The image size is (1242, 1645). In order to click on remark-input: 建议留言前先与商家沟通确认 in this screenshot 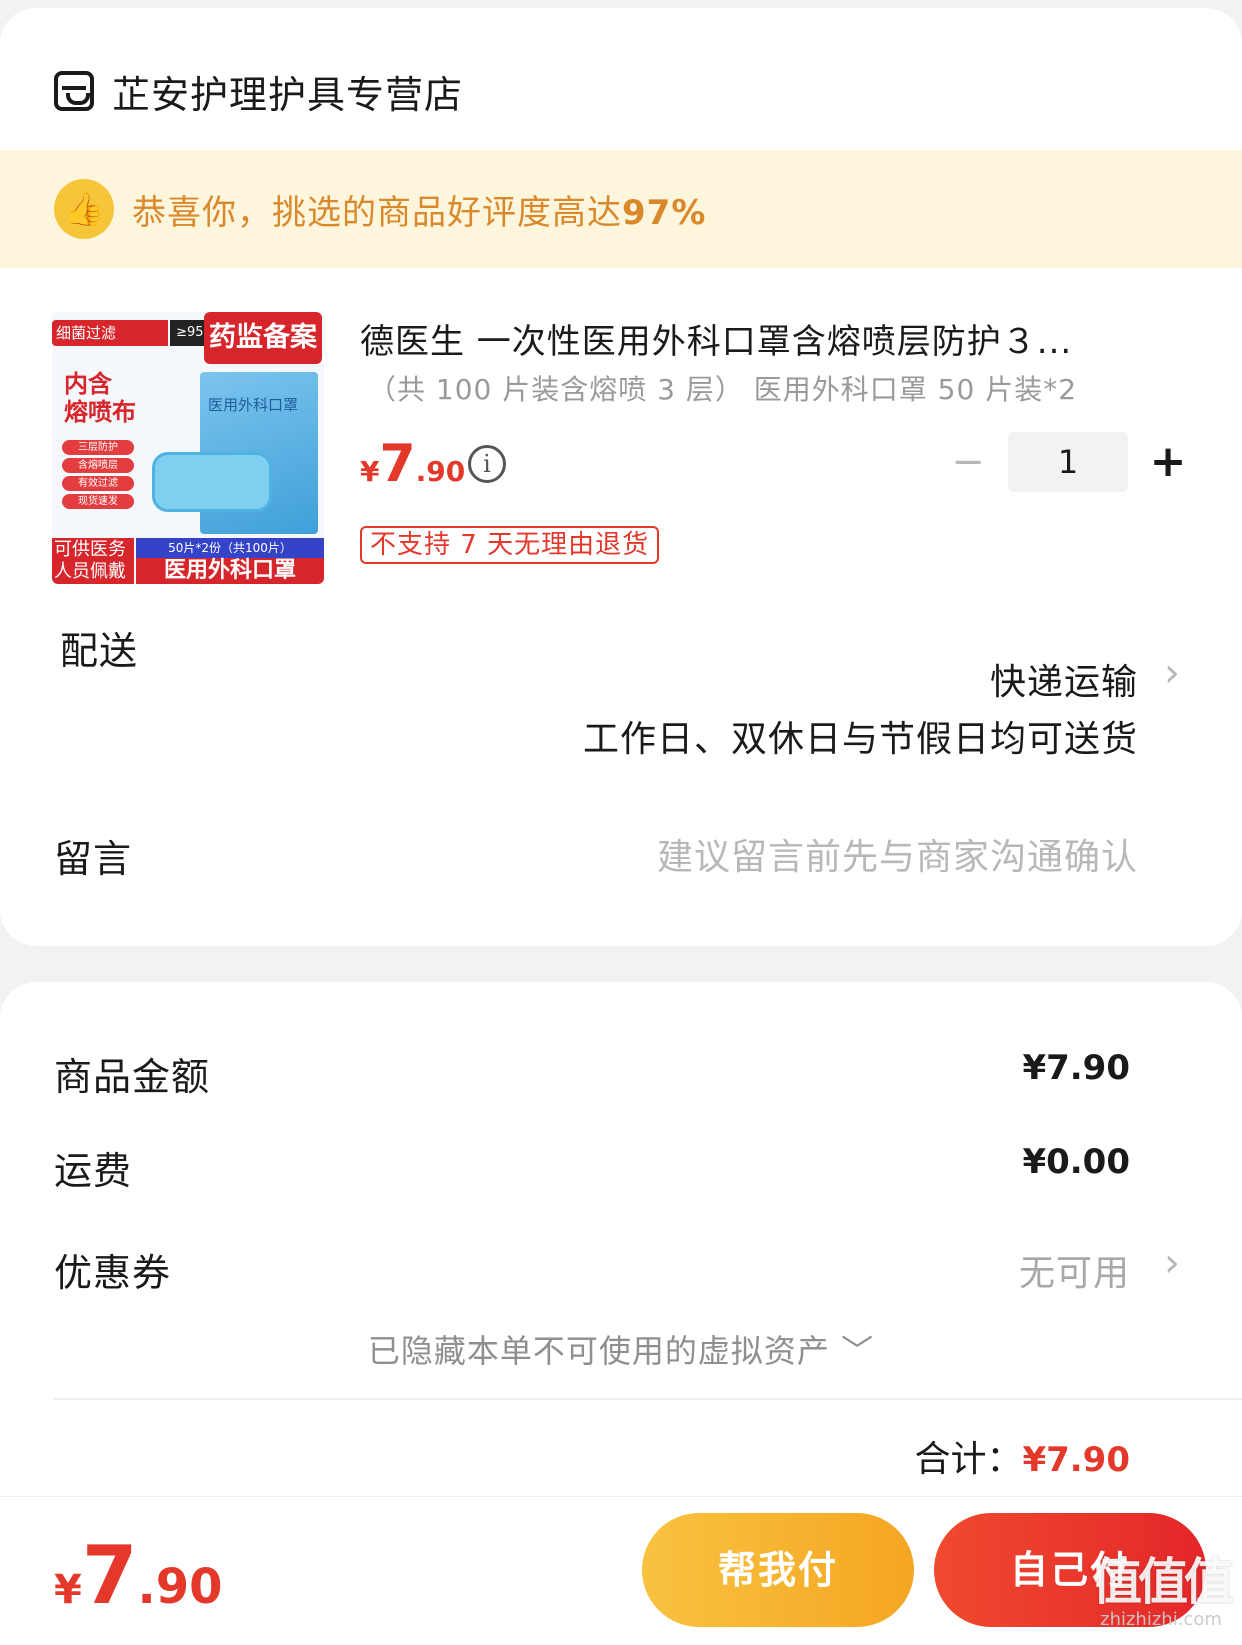, I will do `click(897, 854)`.